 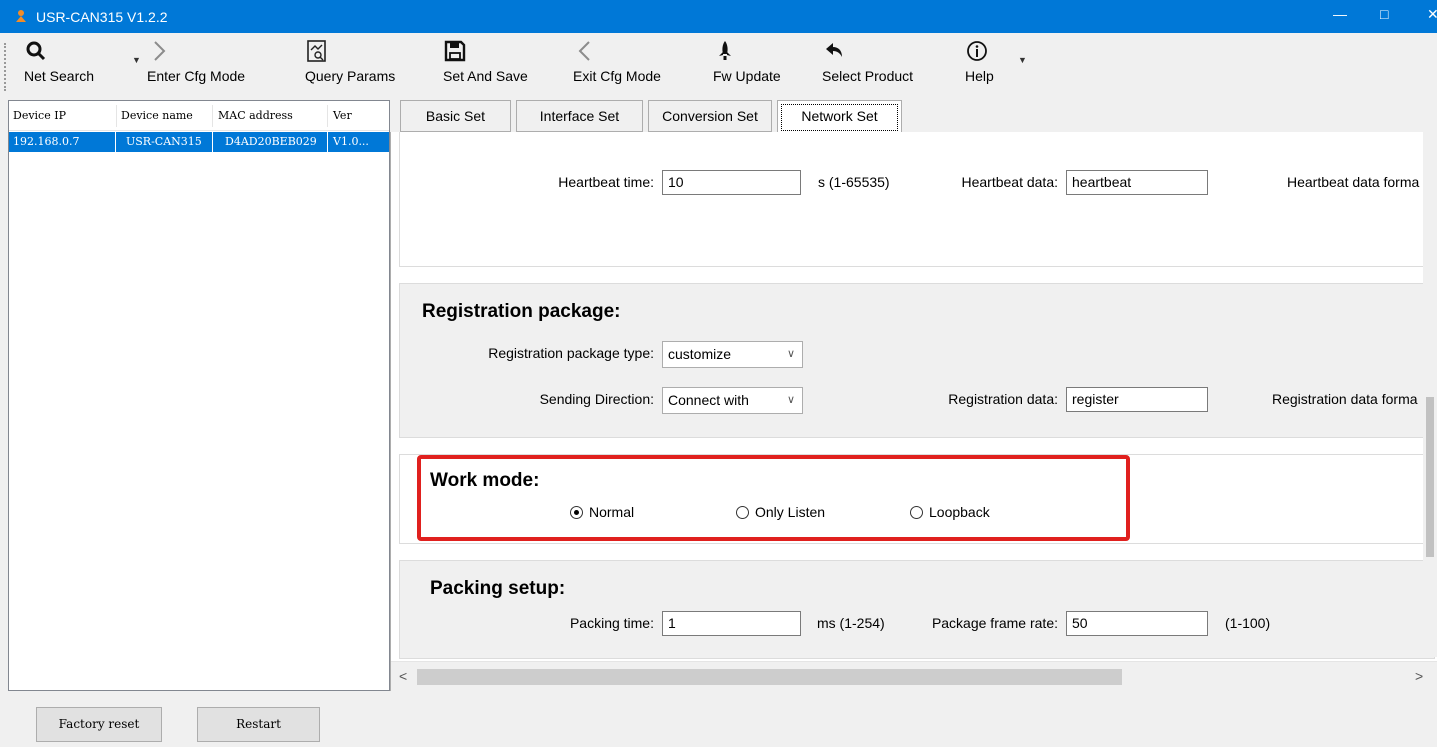 What do you see at coordinates (851, 623) in the screenshot?
I see `packing-time-range: ms (1-254)` at bounding box center [851, 623].